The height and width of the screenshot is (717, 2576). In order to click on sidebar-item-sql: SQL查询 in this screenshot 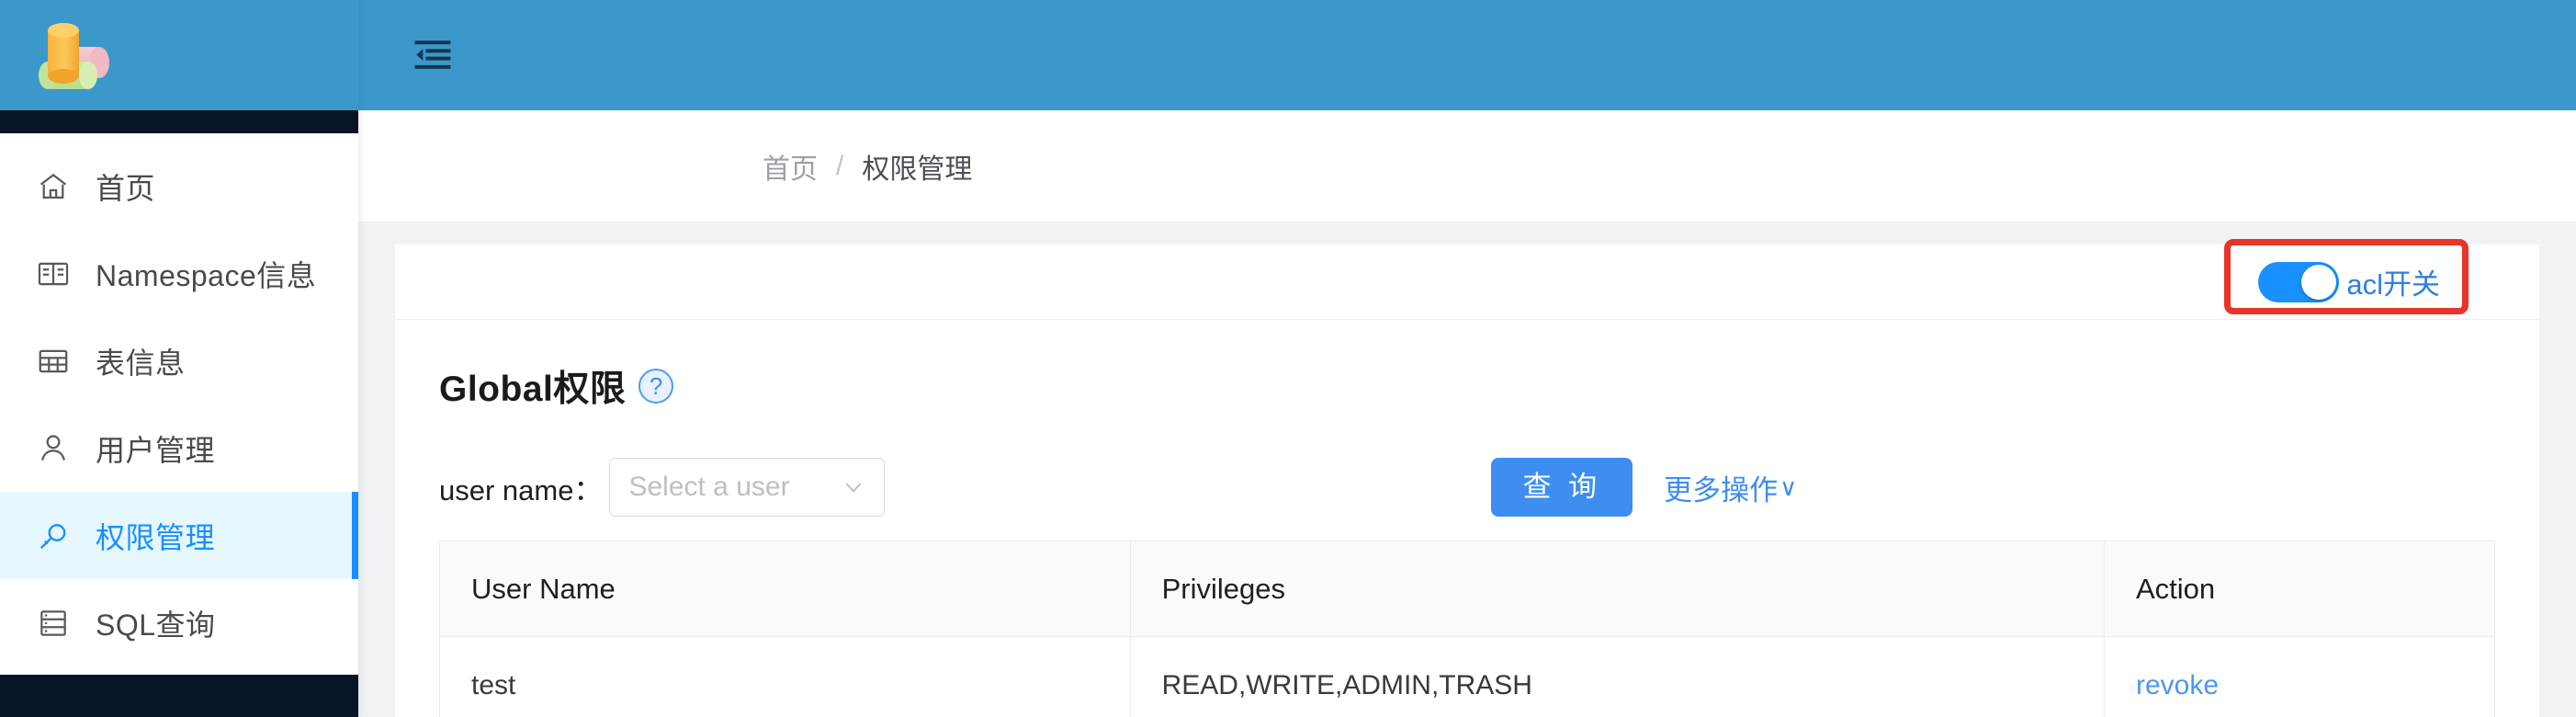, I will do `click(179, 622)`.